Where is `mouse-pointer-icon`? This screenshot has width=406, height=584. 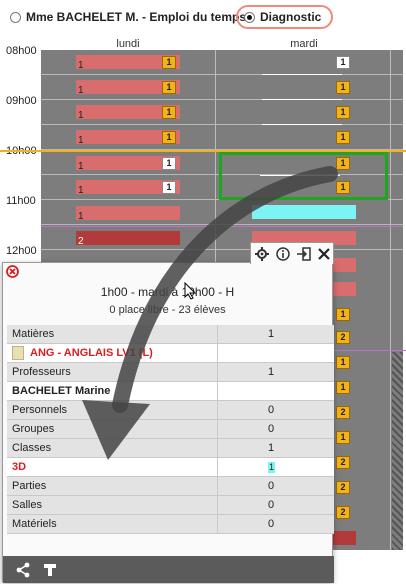
mouse-pointer-icon is located at coordinates (190, 291).